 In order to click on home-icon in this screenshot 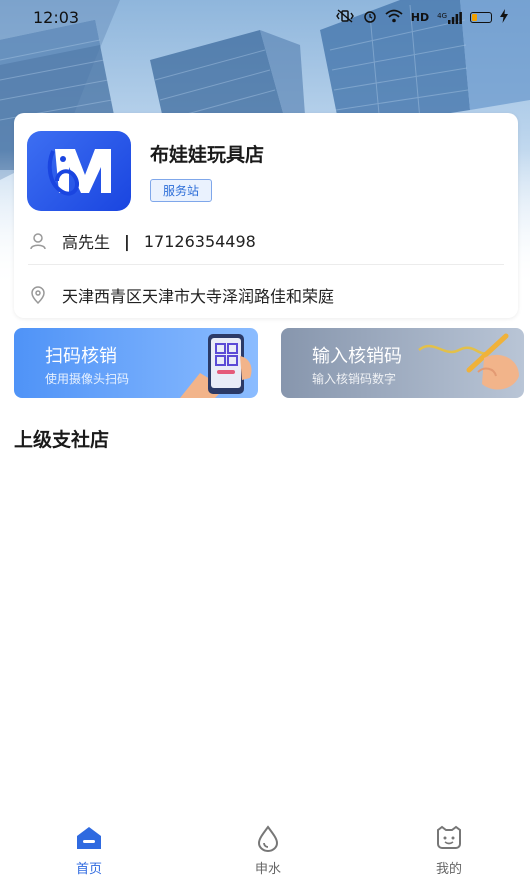, I will do `click(89, 838)`.